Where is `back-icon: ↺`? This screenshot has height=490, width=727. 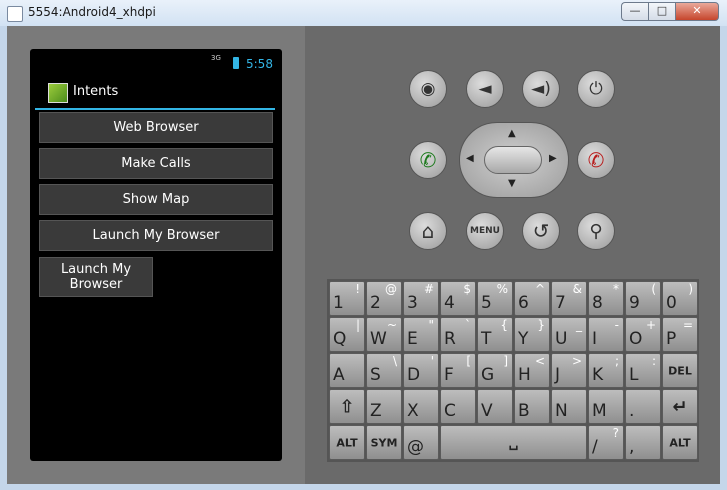
back-icon: ↺ is located at coordinates (541, 231).